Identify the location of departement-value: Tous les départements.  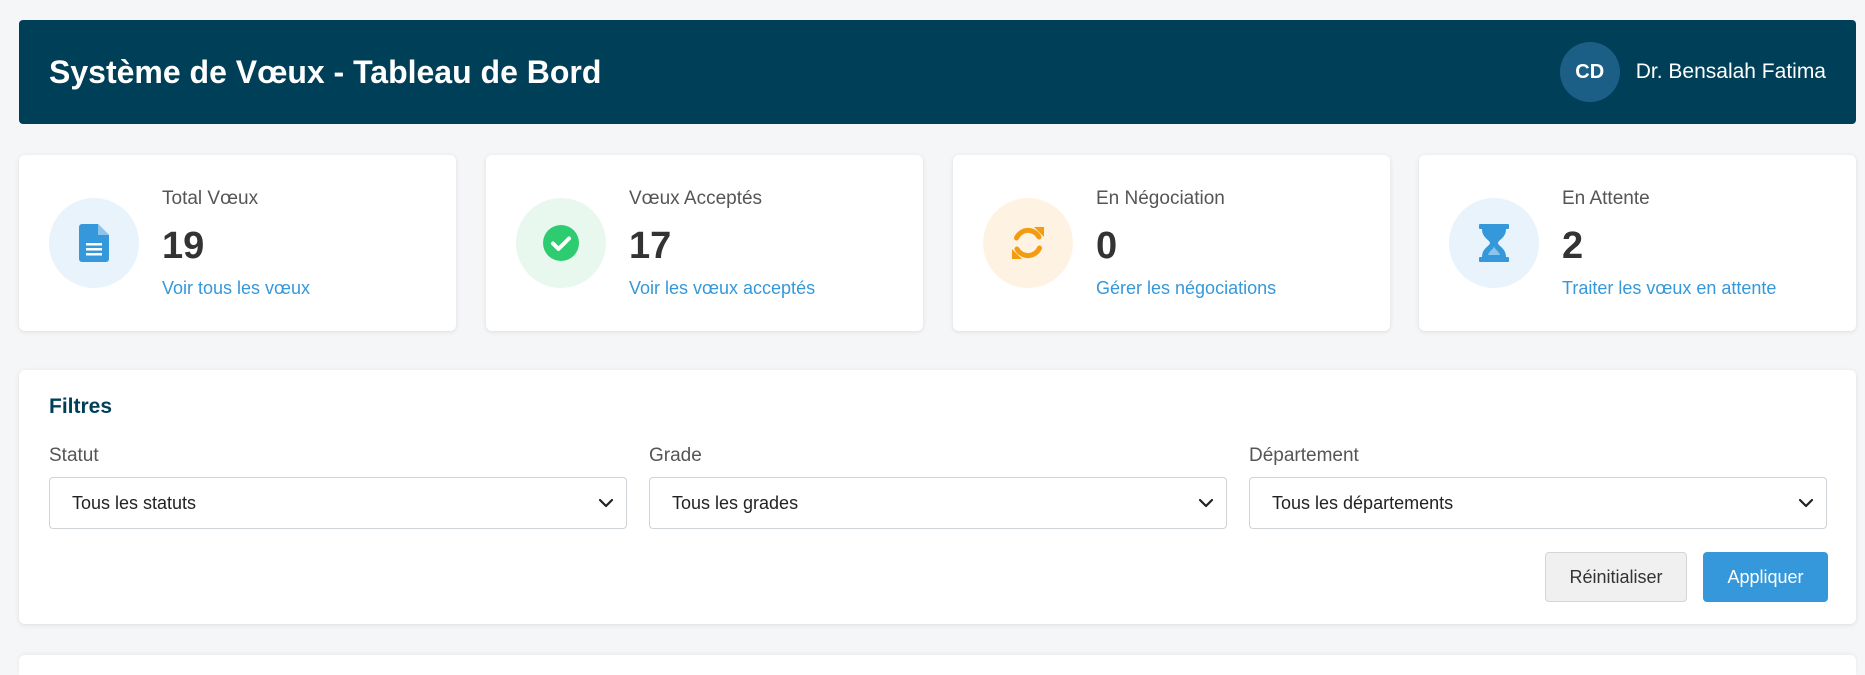
(1363, 502).